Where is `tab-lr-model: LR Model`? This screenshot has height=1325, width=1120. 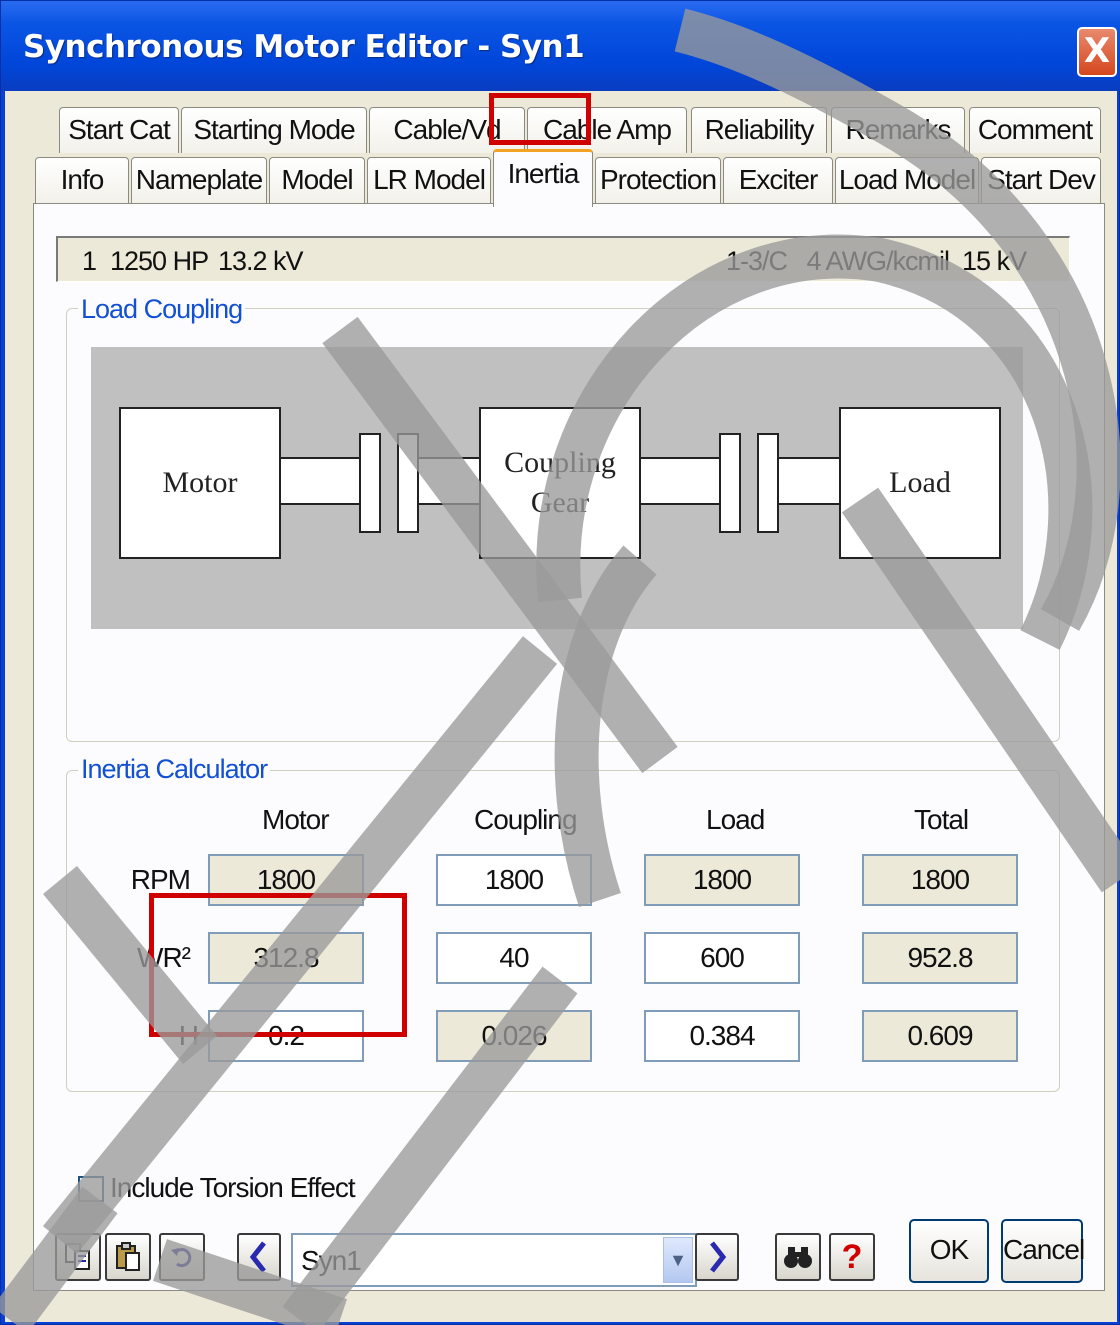 tab-lr-model: LR Model is located at coordinates (429, 180).